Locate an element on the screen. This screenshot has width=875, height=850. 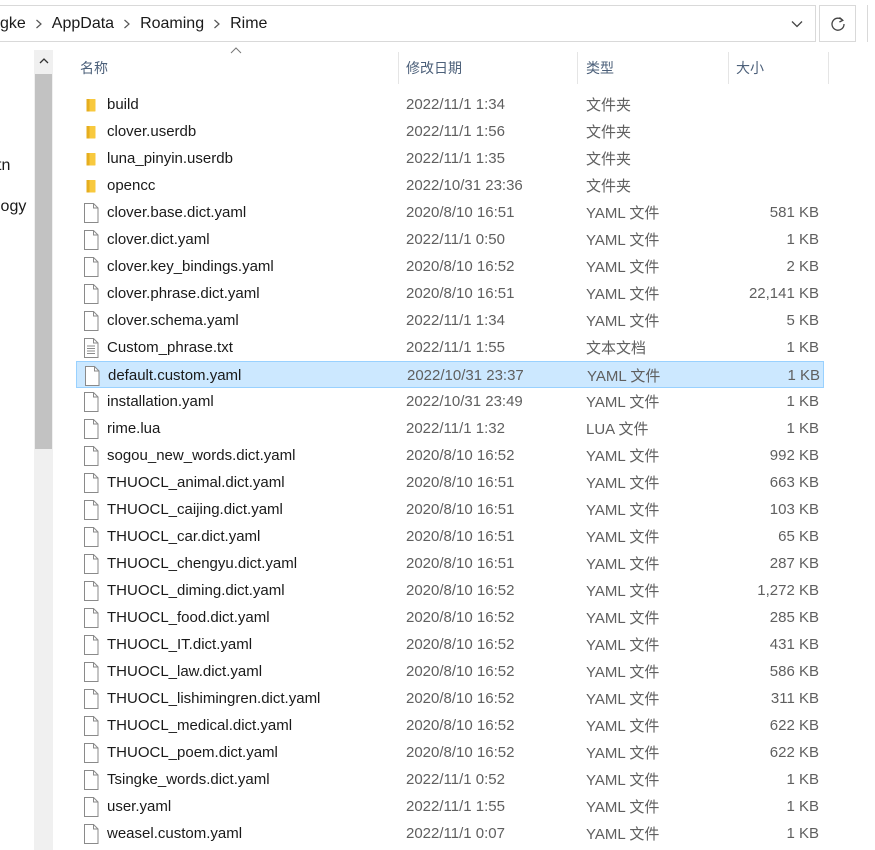
file-type: 文件夹 is located at coordinates (609, 159).